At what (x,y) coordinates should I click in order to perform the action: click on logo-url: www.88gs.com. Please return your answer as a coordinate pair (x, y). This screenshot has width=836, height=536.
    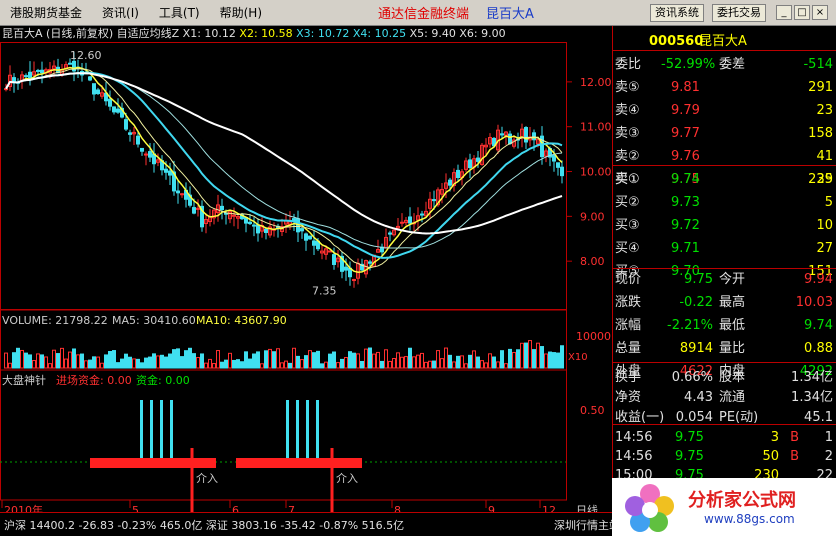
    Looking at the image, I should click on (749, 519).